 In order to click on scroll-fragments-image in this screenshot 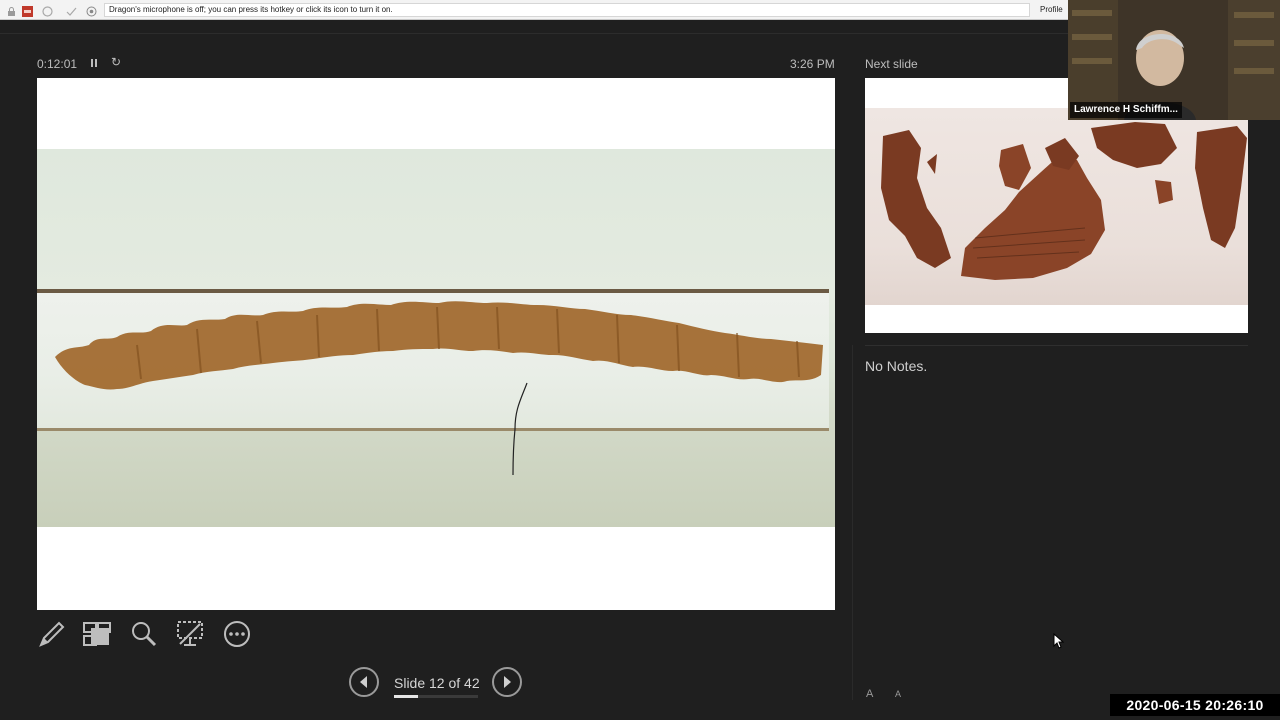, I will do `click(439, 388)`.